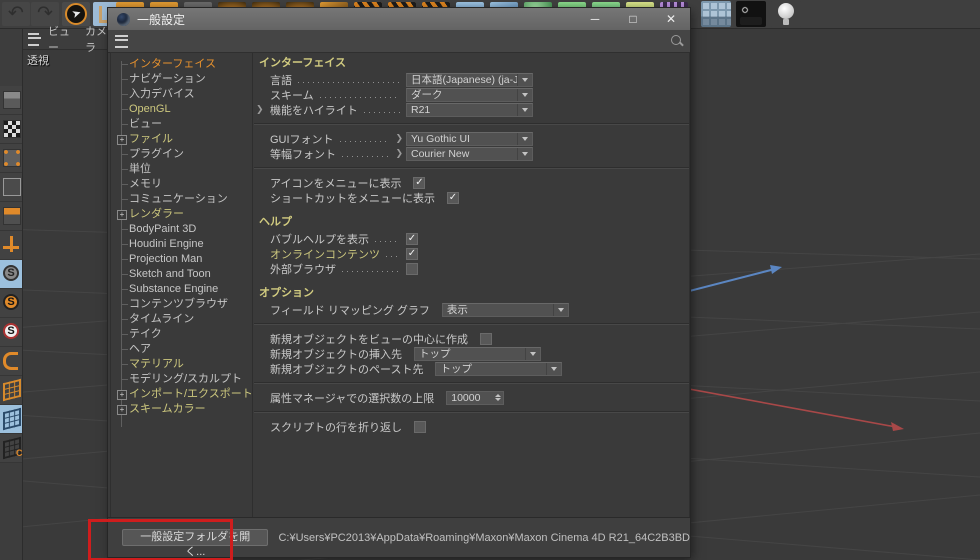  What do you see at coordinates (181, 319) in the screenshot?
I see `sidebar-item: タイムライン` at bounding box center [181, 319].